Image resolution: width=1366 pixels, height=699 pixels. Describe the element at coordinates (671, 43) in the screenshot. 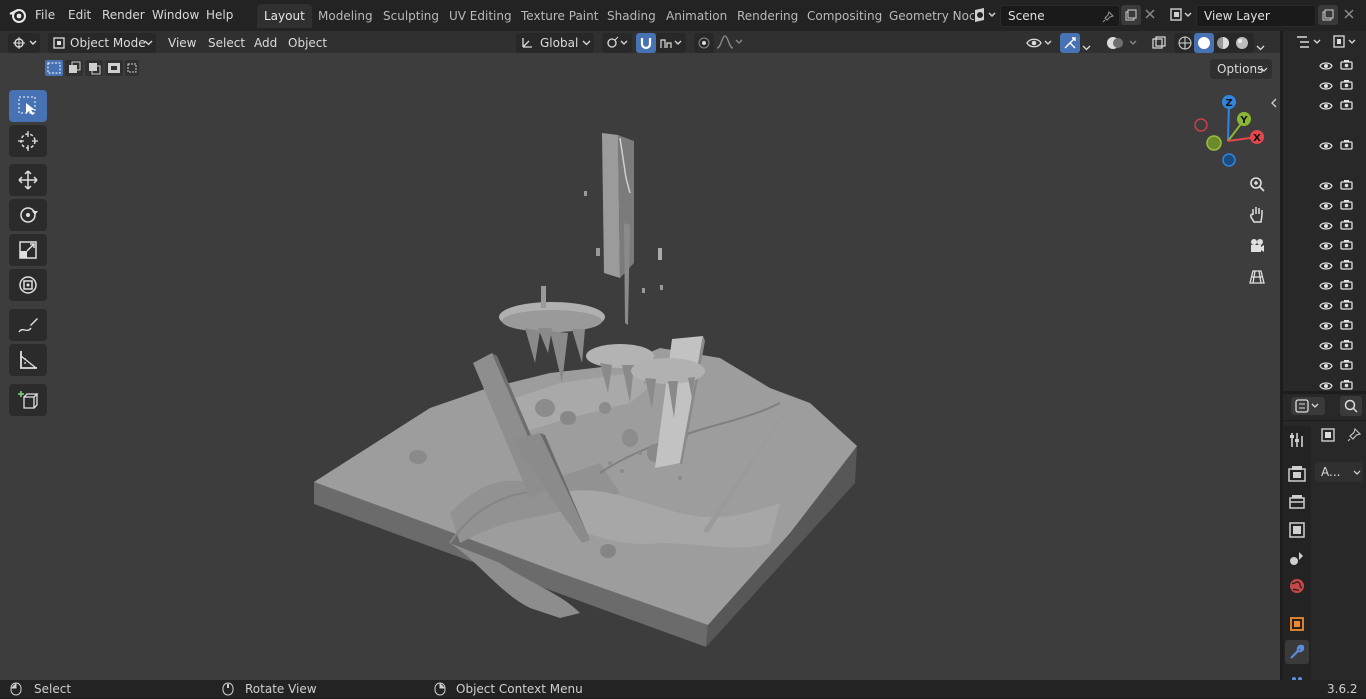

I see `snap-target-dropdown` at that location.